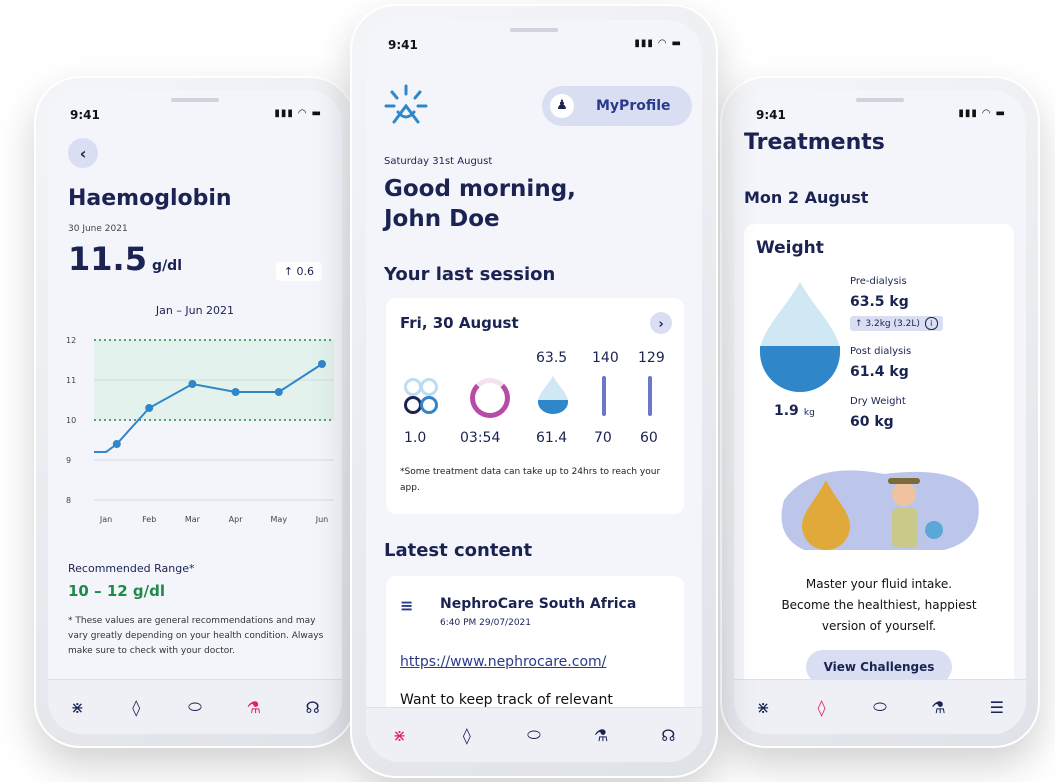 This screenshot has height=782, width=1055. I want to click on metric-bottom-2: 03:54, so click(480, 438).